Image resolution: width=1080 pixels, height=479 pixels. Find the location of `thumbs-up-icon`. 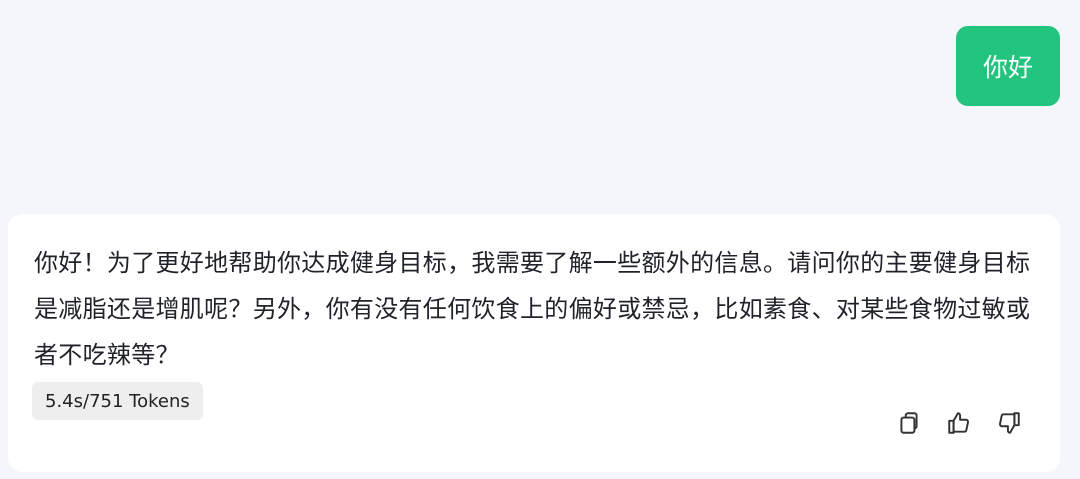

thumbs-up-icon is located at coordinates (959, 423).